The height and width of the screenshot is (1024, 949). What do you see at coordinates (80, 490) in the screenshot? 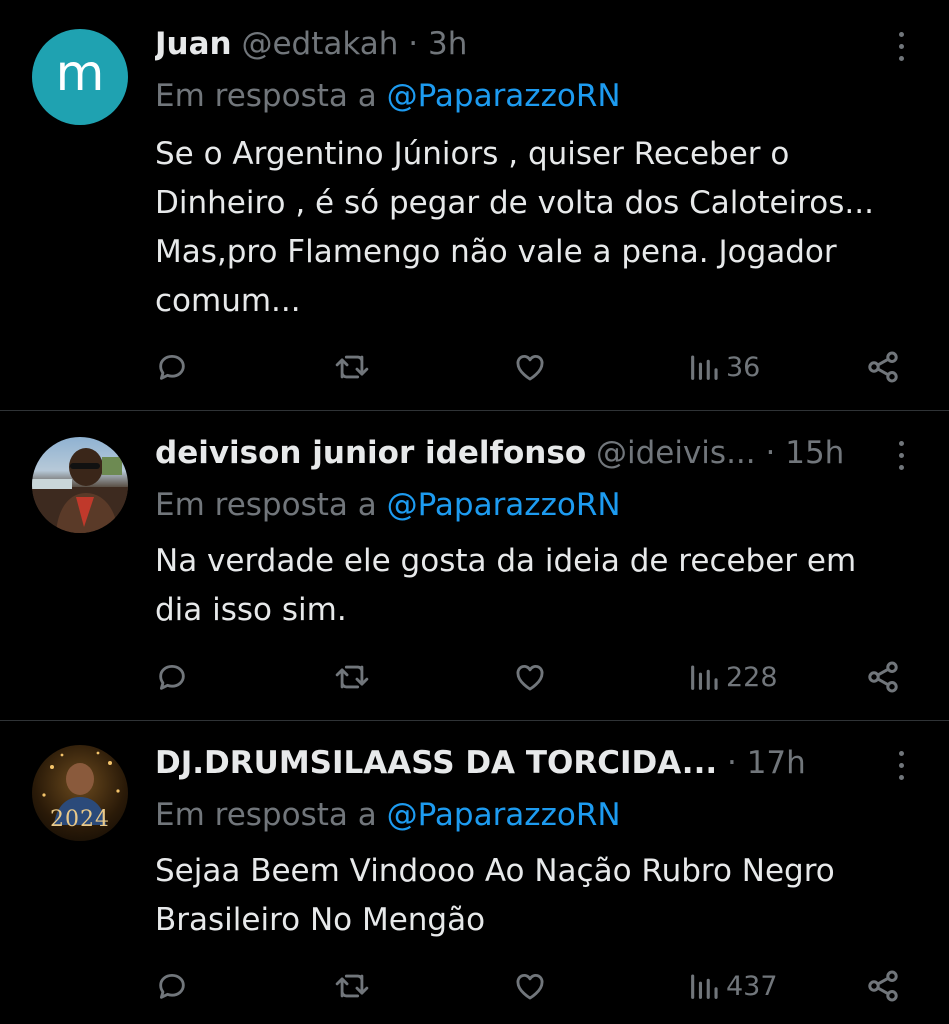
I see `avatar-photo` at bounding box center [80, 490].